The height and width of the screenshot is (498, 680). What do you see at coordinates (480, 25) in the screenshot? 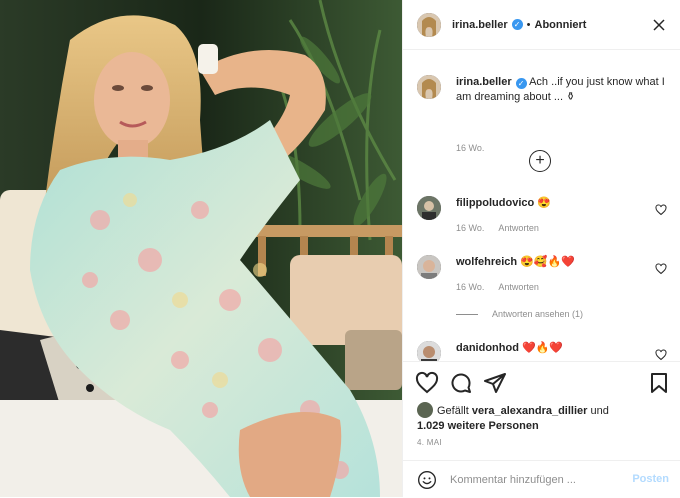
I see `author-username: irina.beller` at bounding box center [480, 25].